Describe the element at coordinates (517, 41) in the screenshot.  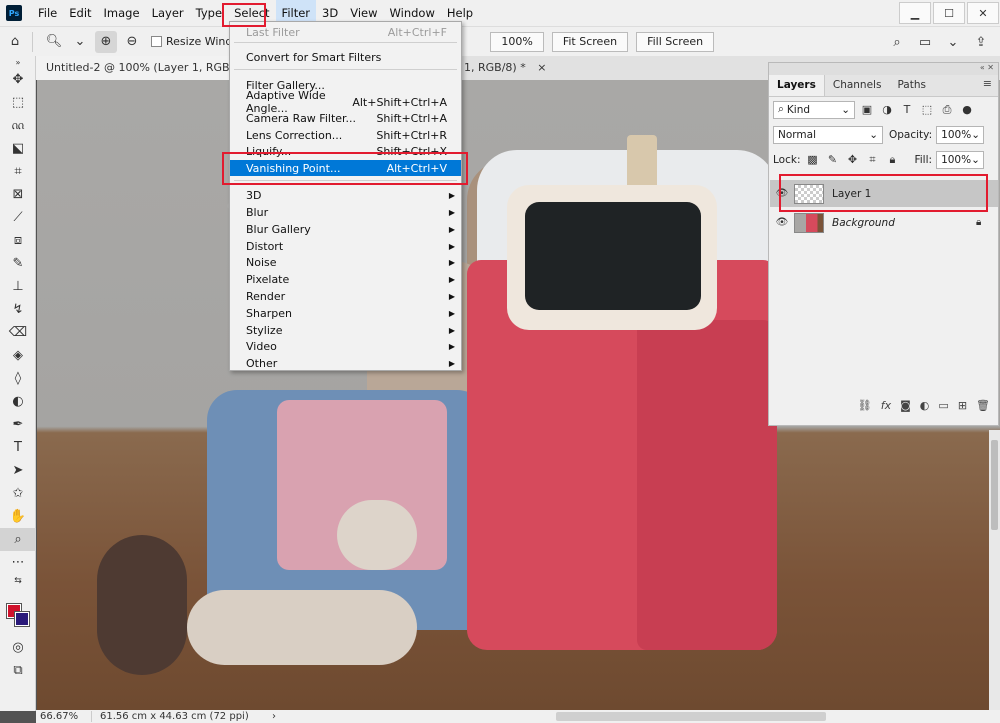
I see `zoom-100-button: 100%` at that location.